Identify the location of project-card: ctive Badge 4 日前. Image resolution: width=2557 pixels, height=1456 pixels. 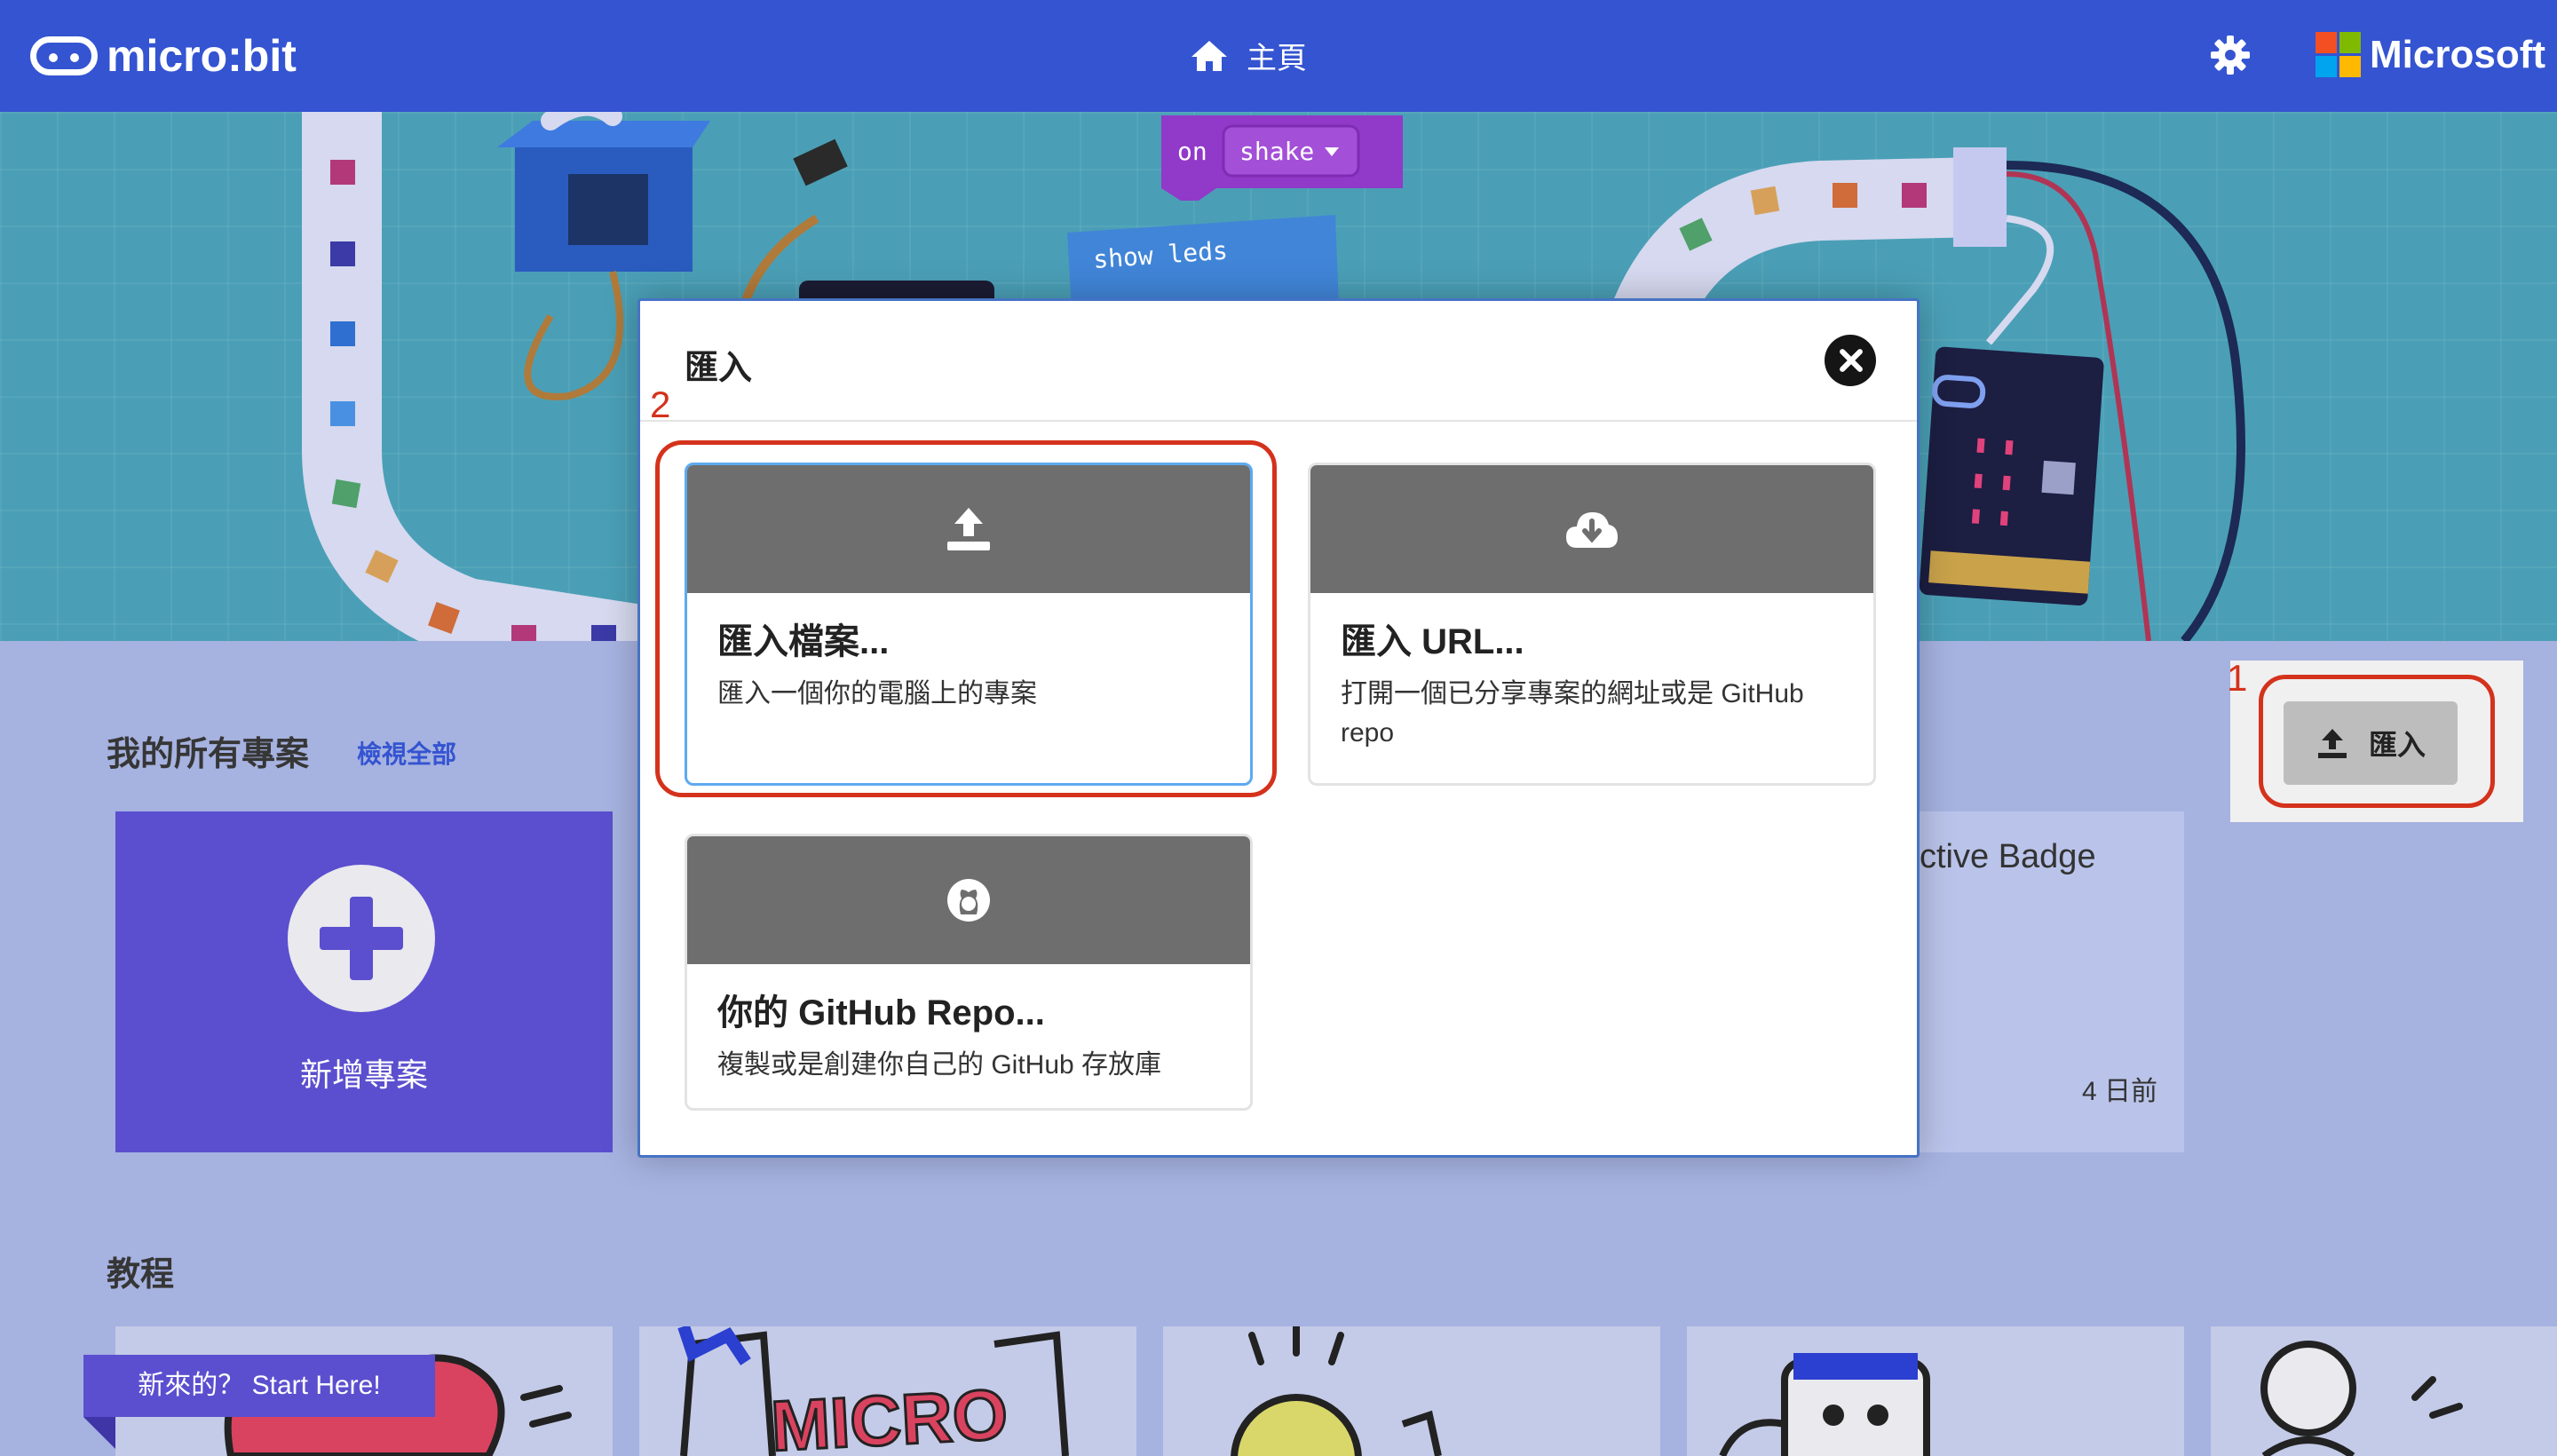
(2028, 981).